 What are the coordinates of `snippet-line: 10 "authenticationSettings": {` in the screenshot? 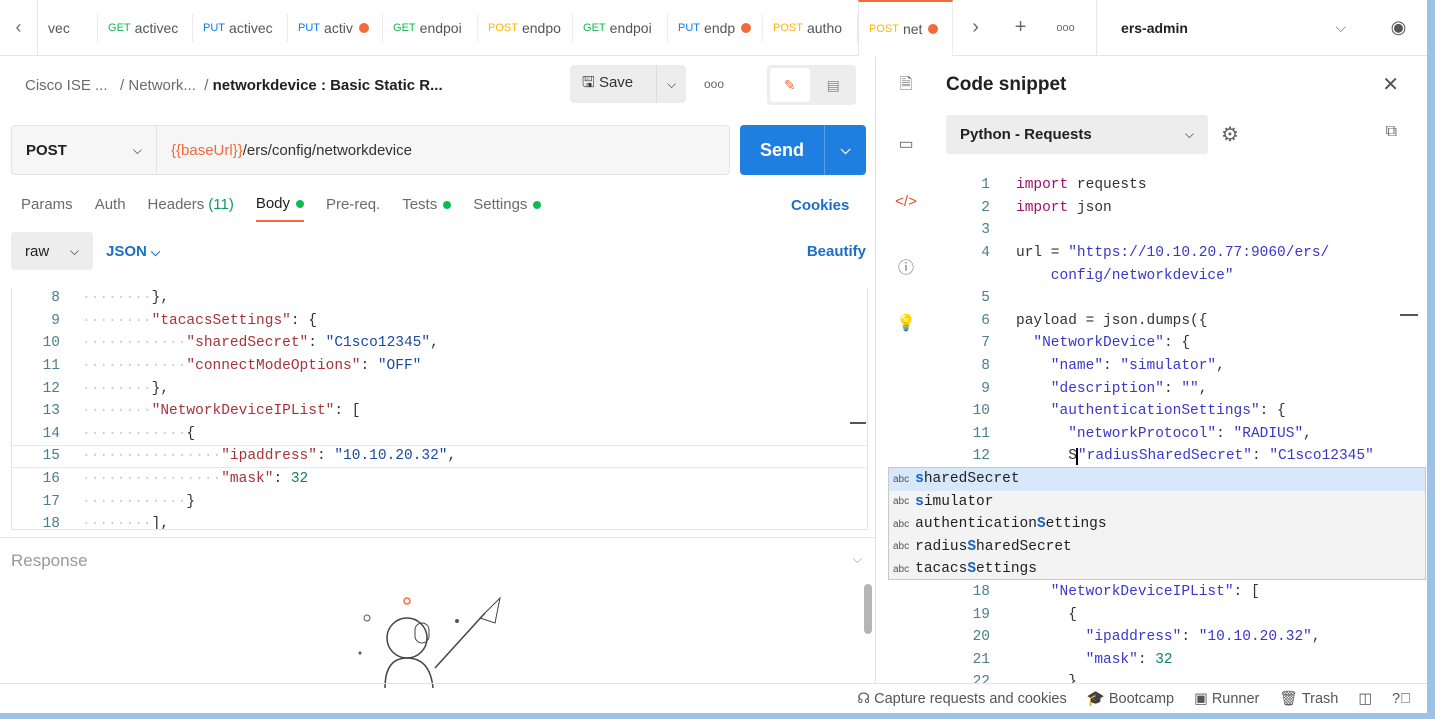 It's located at (1176, 411).